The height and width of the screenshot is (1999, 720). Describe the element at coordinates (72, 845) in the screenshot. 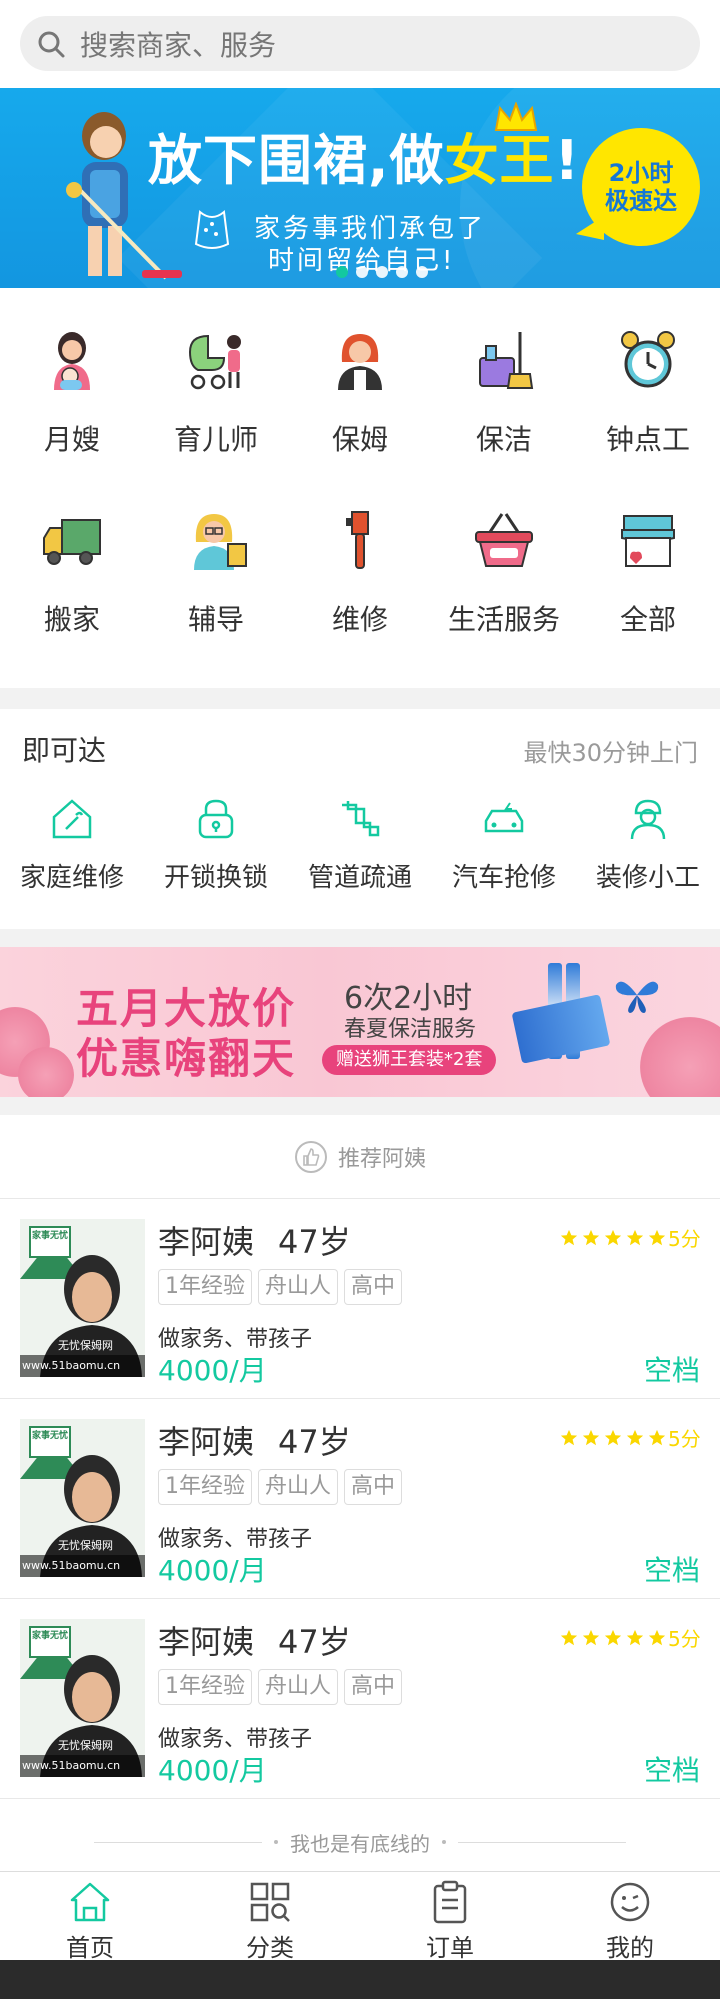

I see `quick-item-home-repair: 家庭维修` at that location.